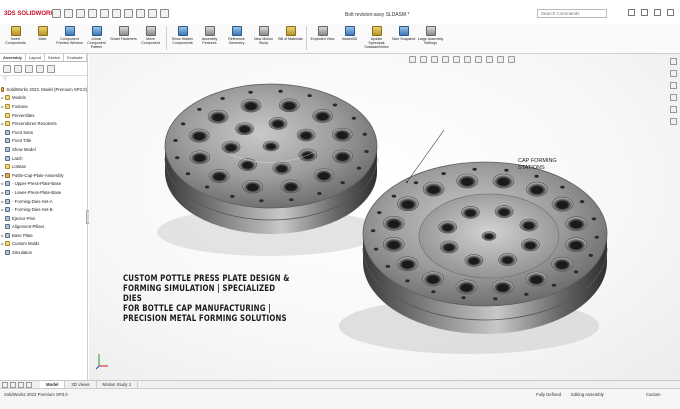 The width and height of the screenshot is (680, 409). Describe the element at coordinates (412, 59) in the screenshot. I see `zoom-to-fit-icon` at that location.